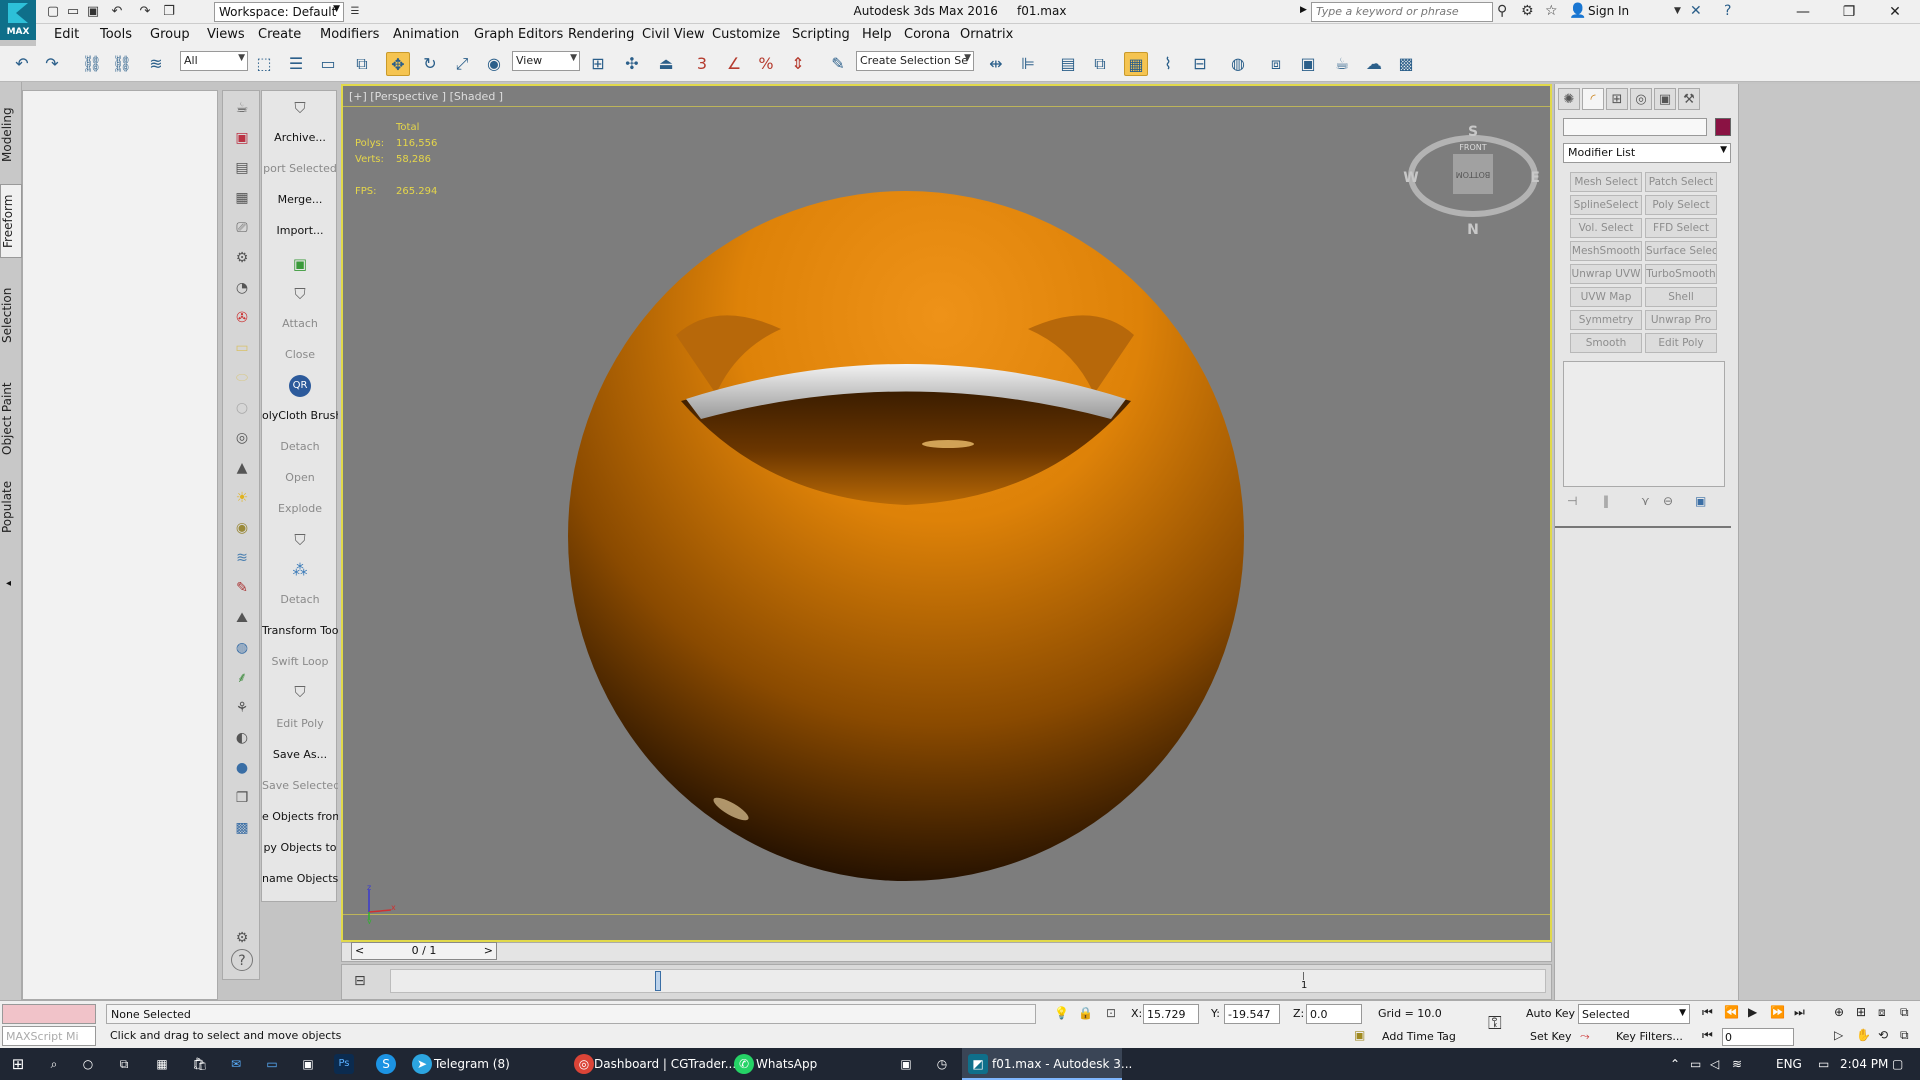 The height and width of the screenshot is (1080, 1920). Describe the element at coordinates (1200, 64) in the screenshot. I see `schematic-view-icon: ⊟` at that location.